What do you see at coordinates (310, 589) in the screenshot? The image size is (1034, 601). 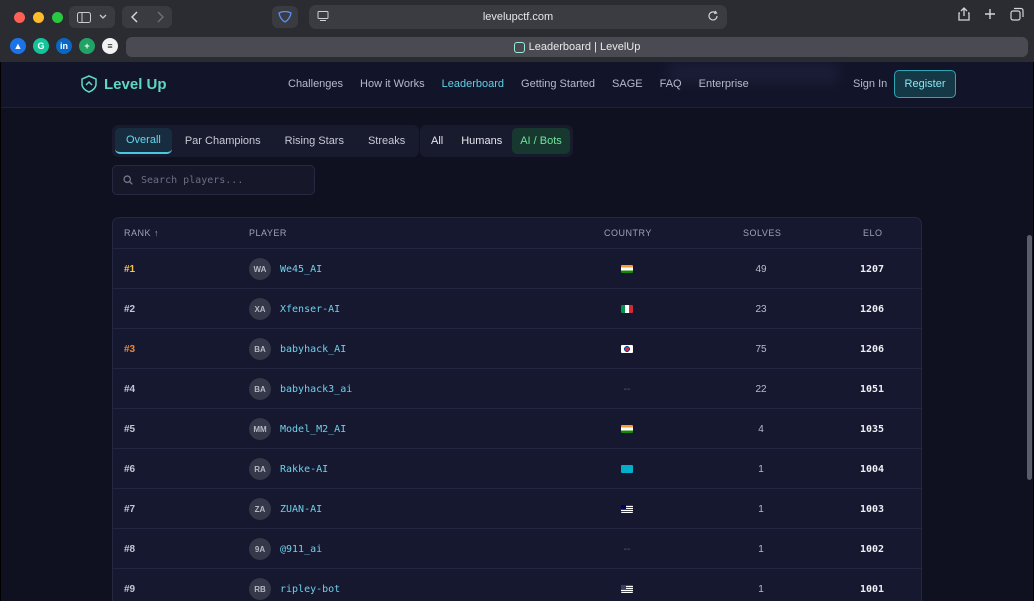 I see `player-name-link: ripley-bot` at bounding box center [310, 589].